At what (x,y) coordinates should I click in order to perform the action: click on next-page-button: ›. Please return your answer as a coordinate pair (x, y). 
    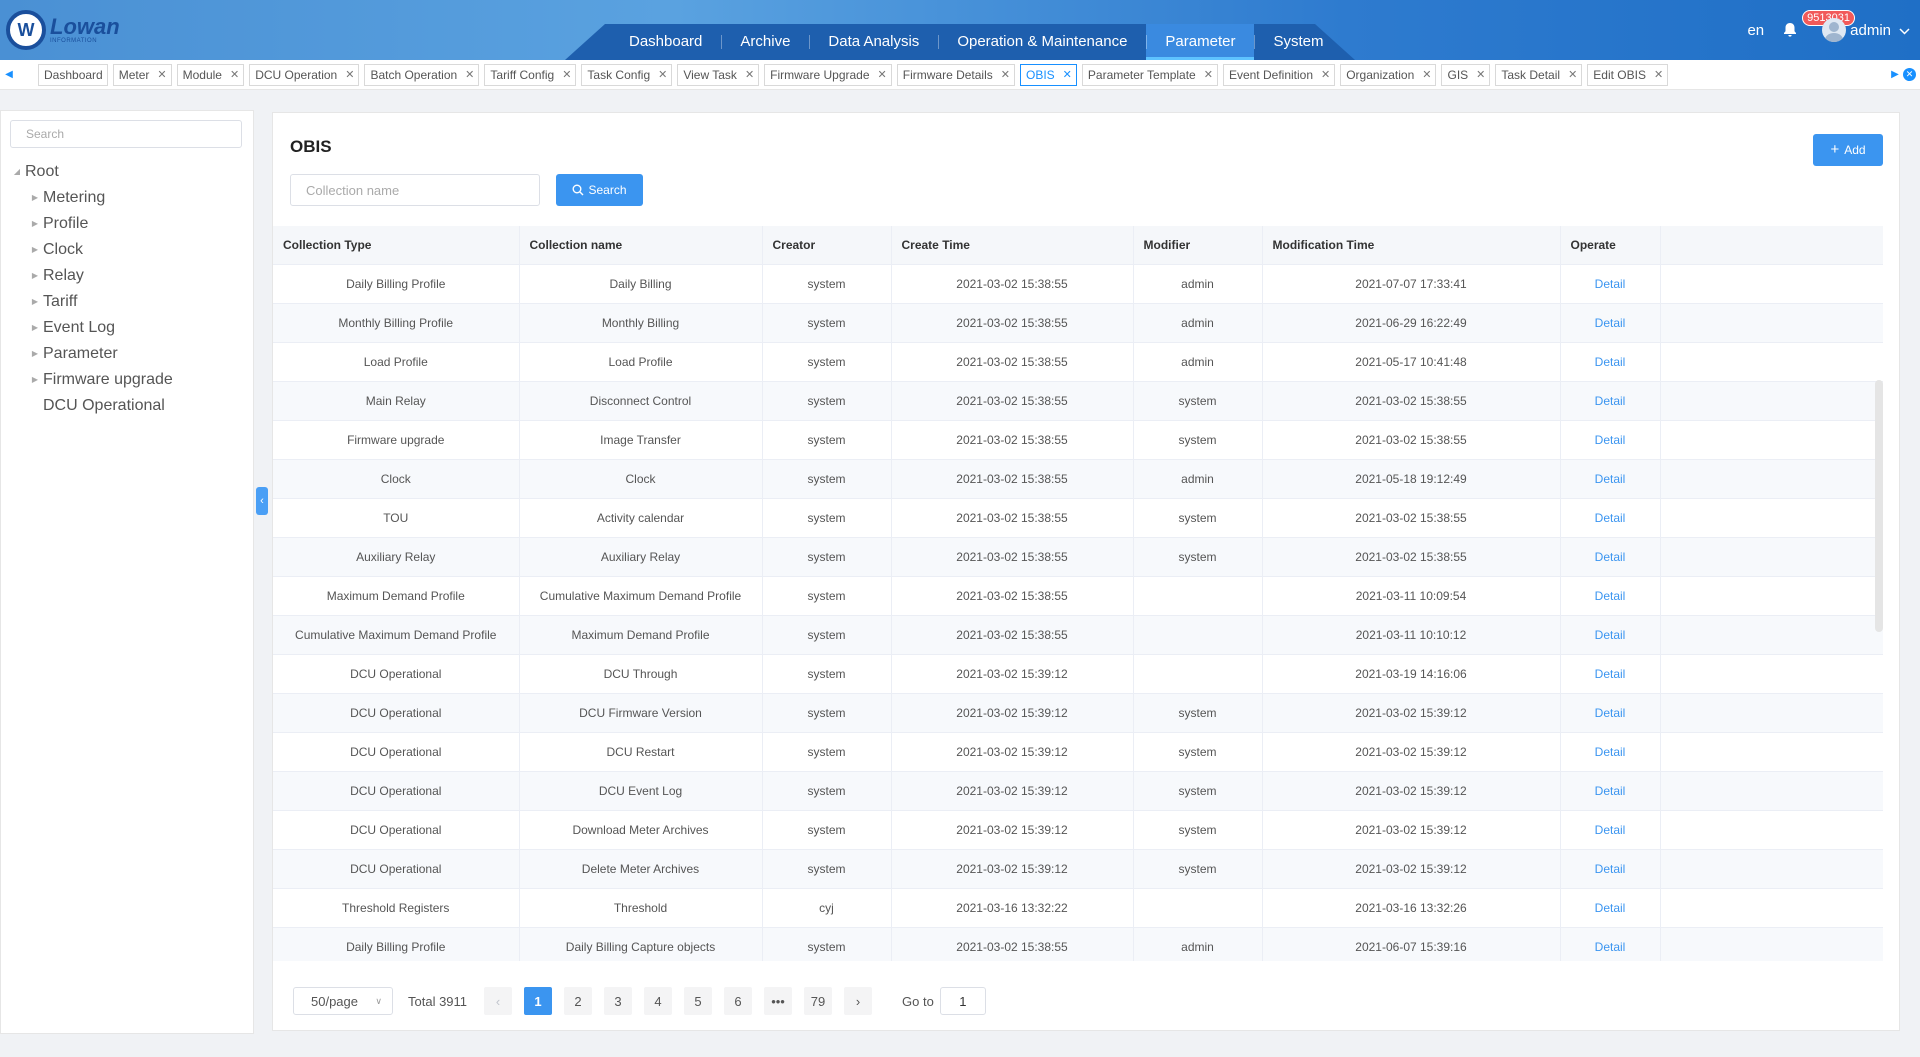
    Looking at the image, I should click on (858, 1001).